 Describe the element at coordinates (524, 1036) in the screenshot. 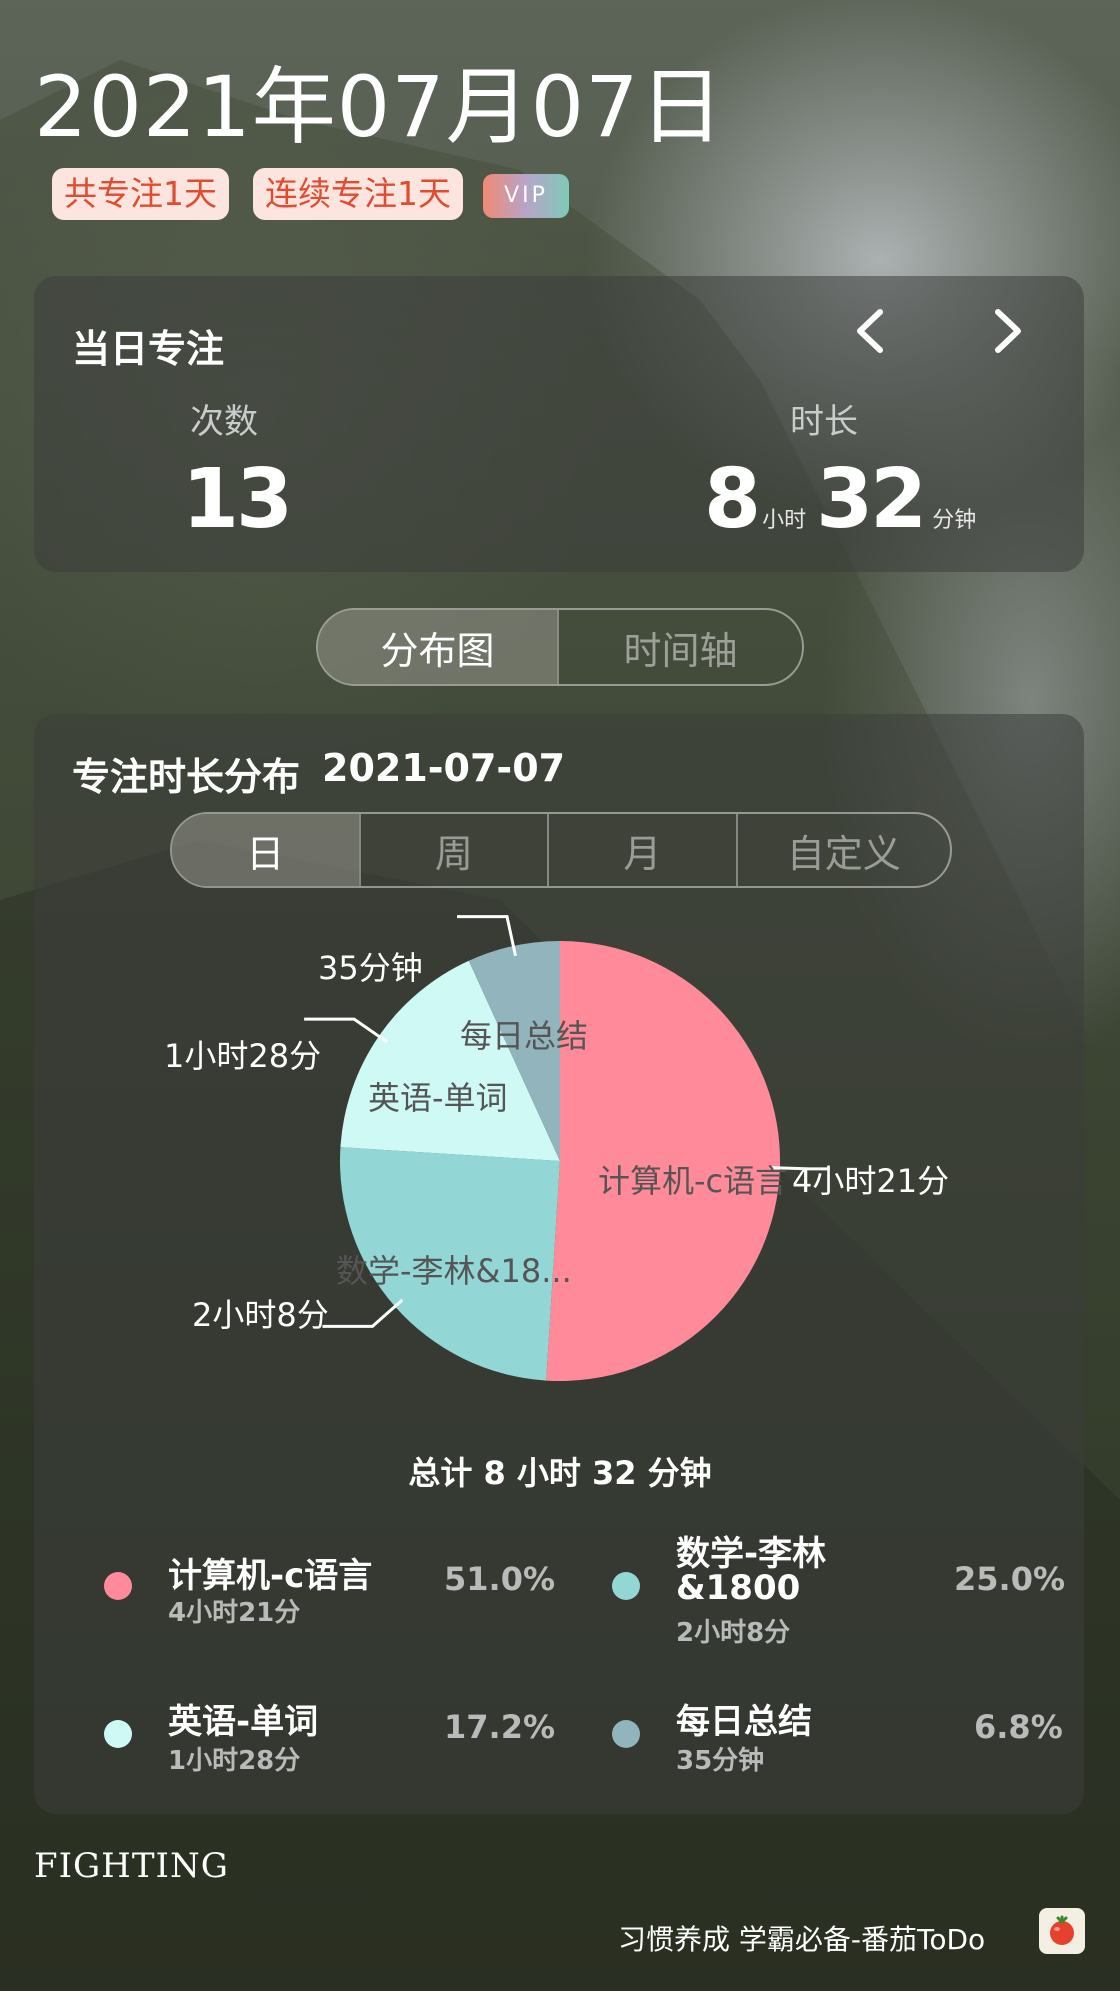

I see `slice-name-daily-summary: 每日总结` at that location.